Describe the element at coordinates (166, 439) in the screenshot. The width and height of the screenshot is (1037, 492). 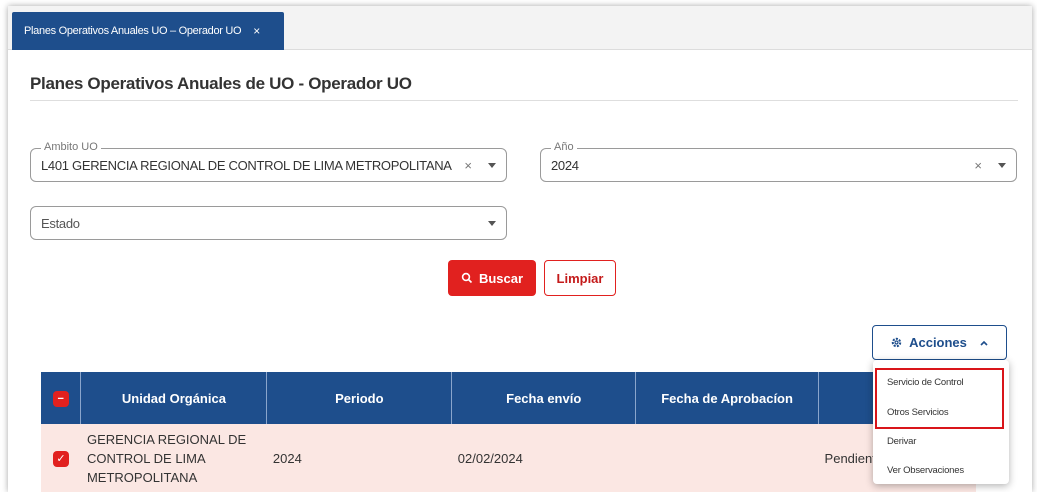
I see `cell-unidad-line: GERENCIA REGIONAL DE` at that location.